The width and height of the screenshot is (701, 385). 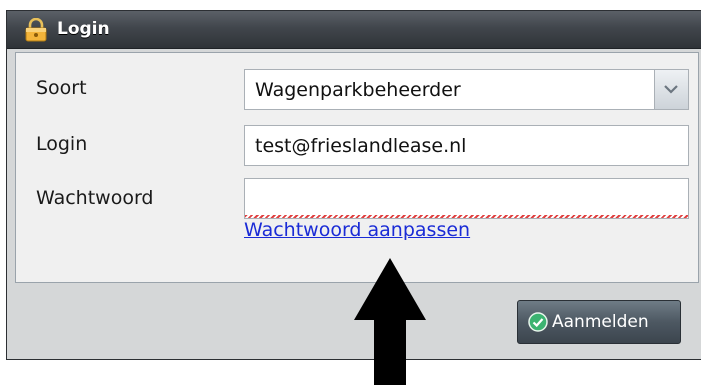 I want to click on soort-dropdown-trigger, so click(x=671, y=89).